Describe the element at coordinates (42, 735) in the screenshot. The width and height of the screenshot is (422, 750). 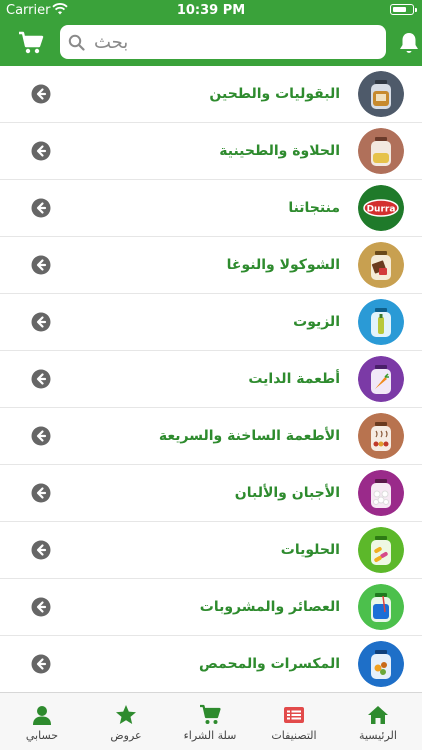
I see `tab-label: حسابي` at that location.